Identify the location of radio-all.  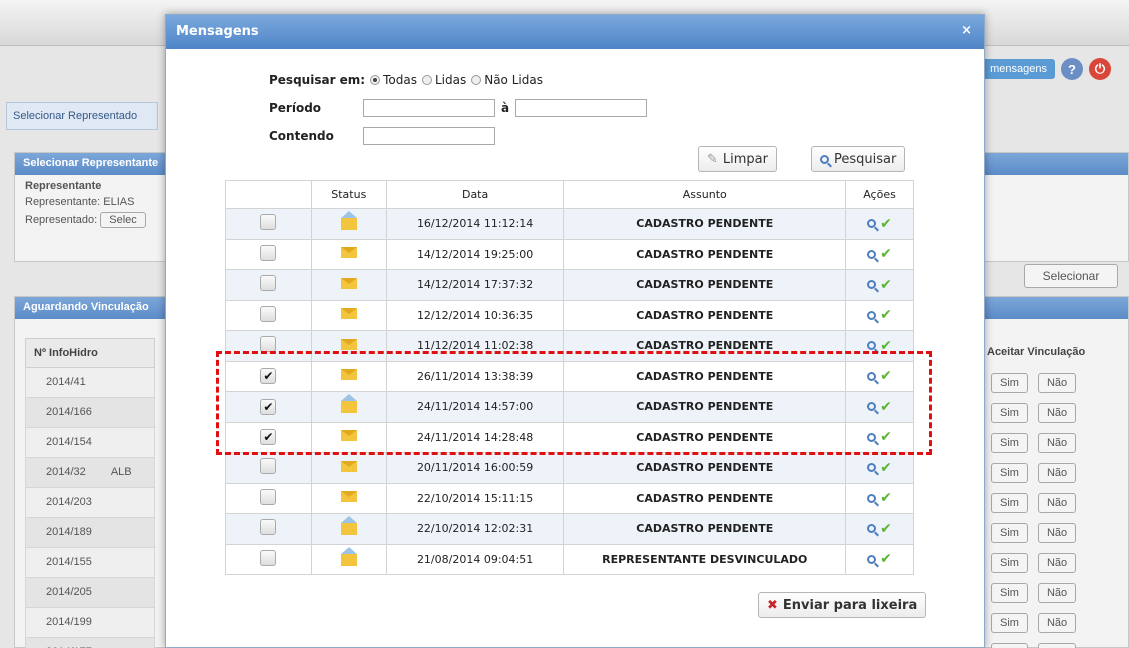
(375, 80).